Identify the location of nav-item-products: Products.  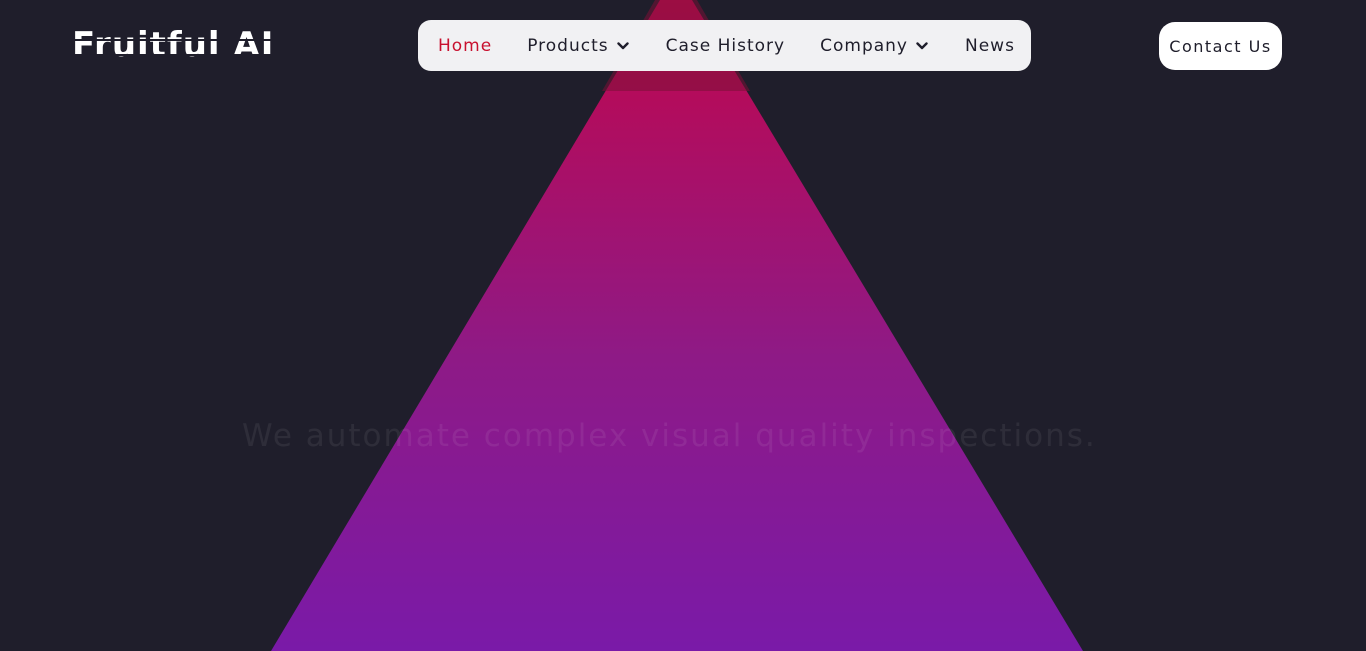
(578, 45).